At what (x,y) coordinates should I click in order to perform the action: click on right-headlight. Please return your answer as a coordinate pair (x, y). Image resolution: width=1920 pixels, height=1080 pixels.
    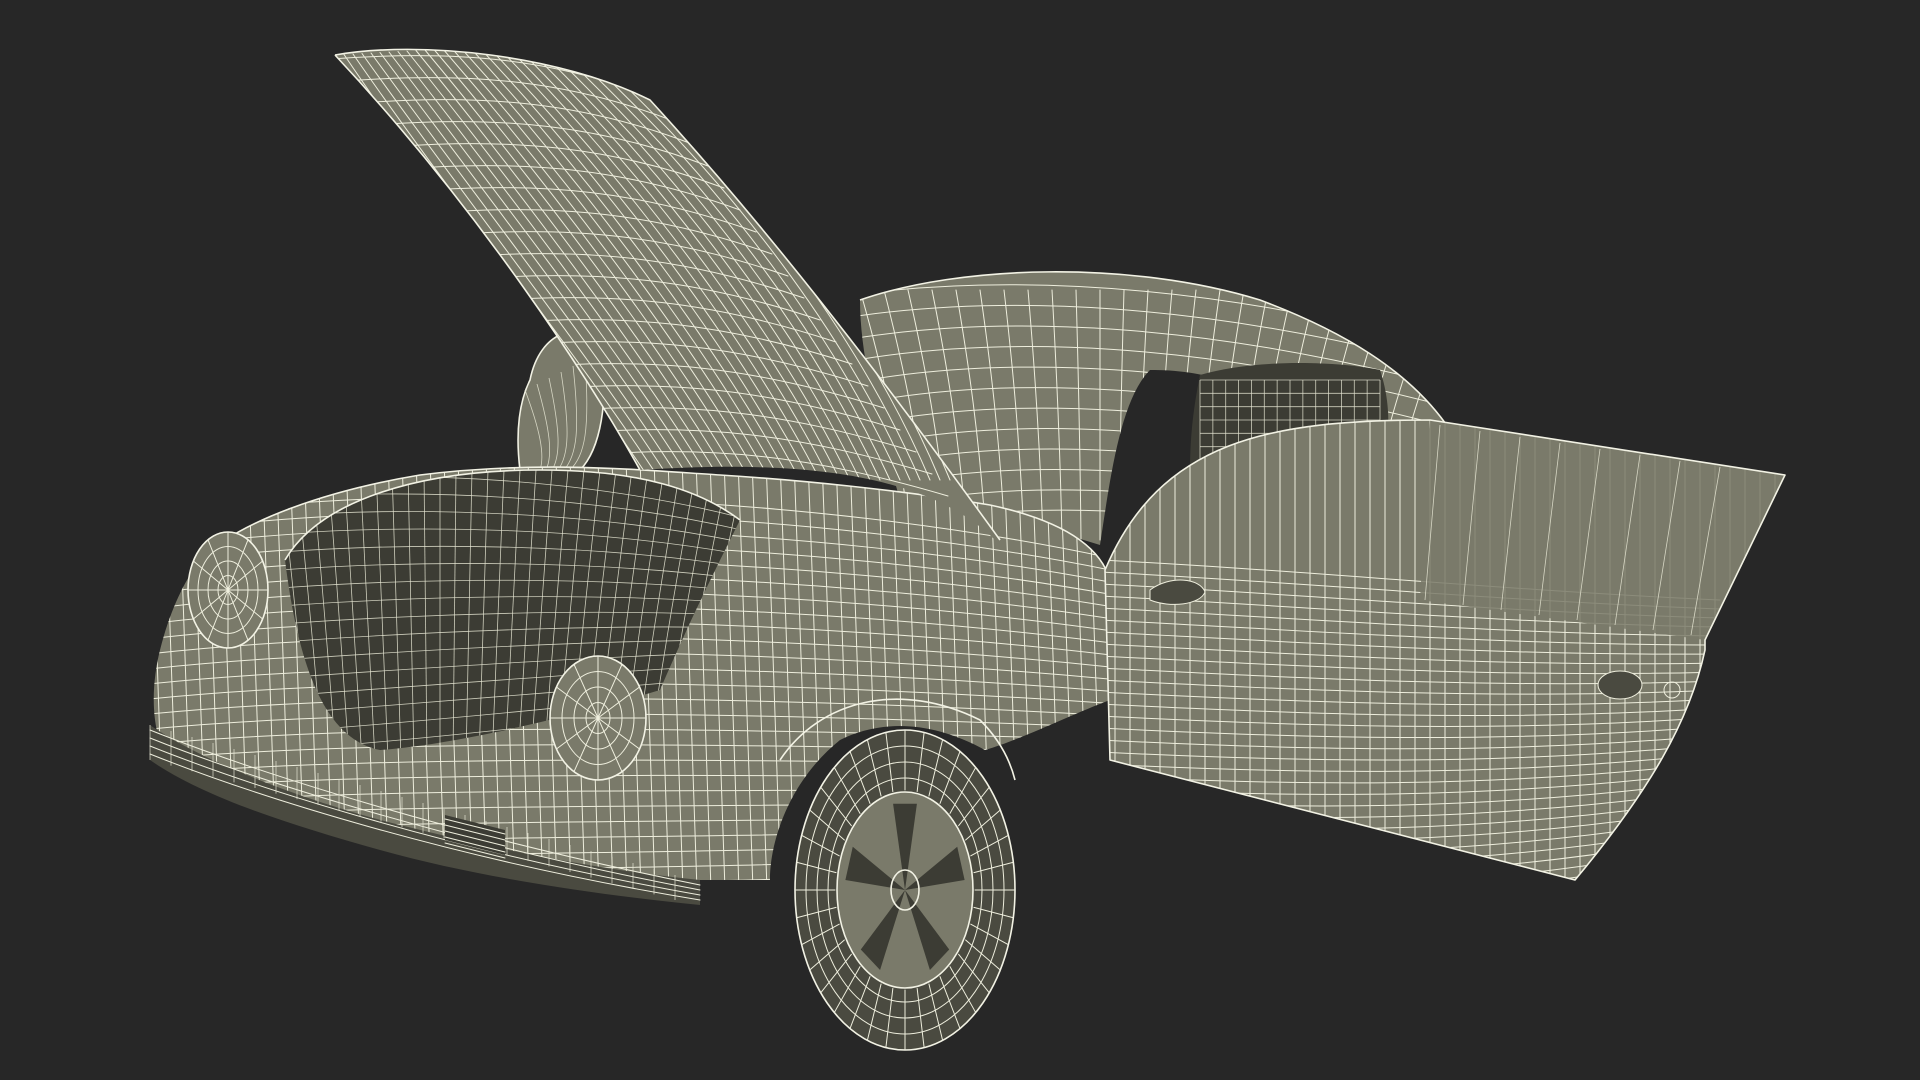
    Looking at the image, I should click on (598, 718).